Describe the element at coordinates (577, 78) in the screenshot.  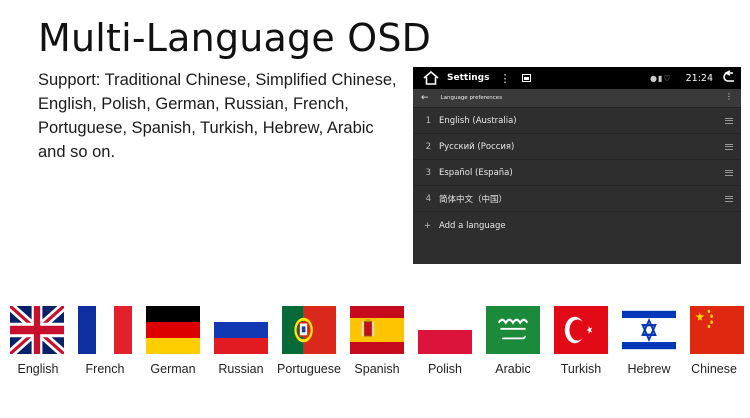
I see `status-bar: Settings ⋮ ●▮♡ 21:24` at that location.